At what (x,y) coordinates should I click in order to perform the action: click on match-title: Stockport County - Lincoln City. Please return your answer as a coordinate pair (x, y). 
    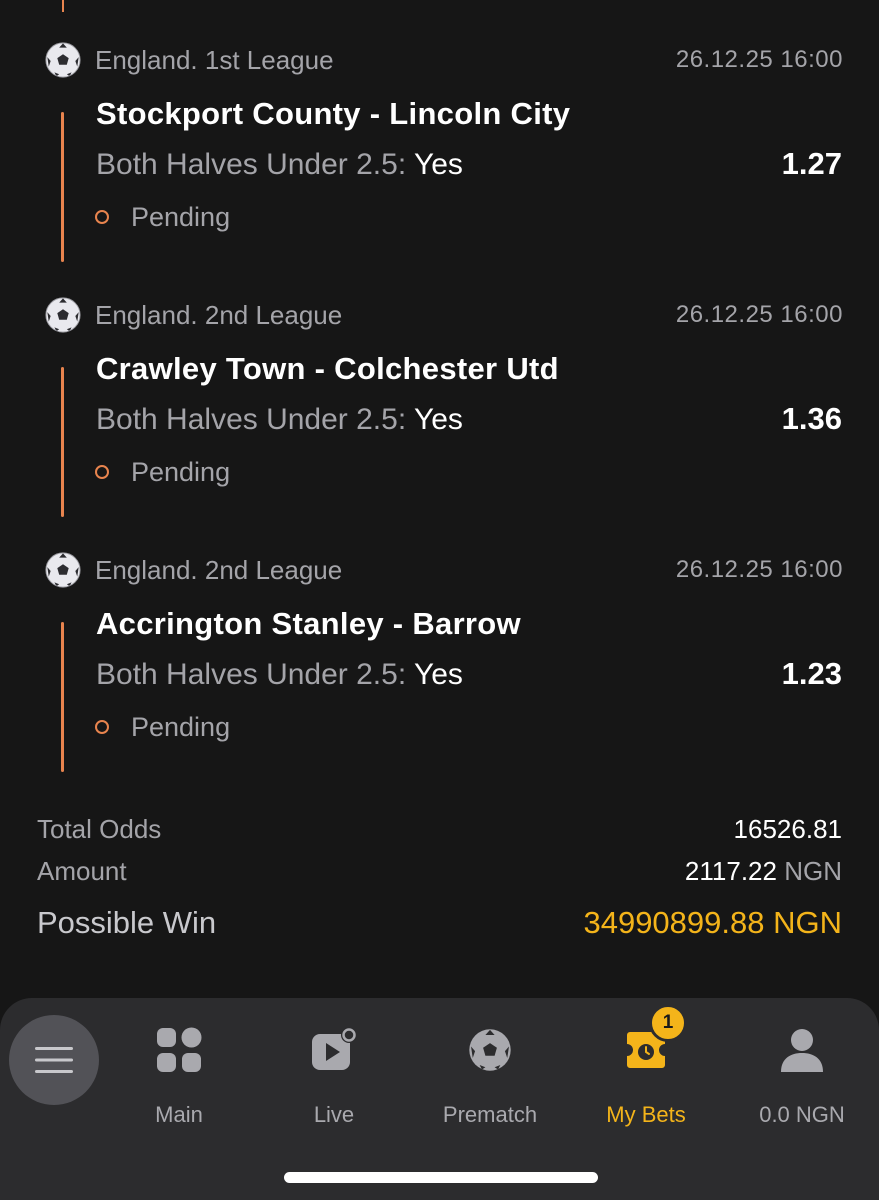
    Looking at the image, I should click on (333, 114).